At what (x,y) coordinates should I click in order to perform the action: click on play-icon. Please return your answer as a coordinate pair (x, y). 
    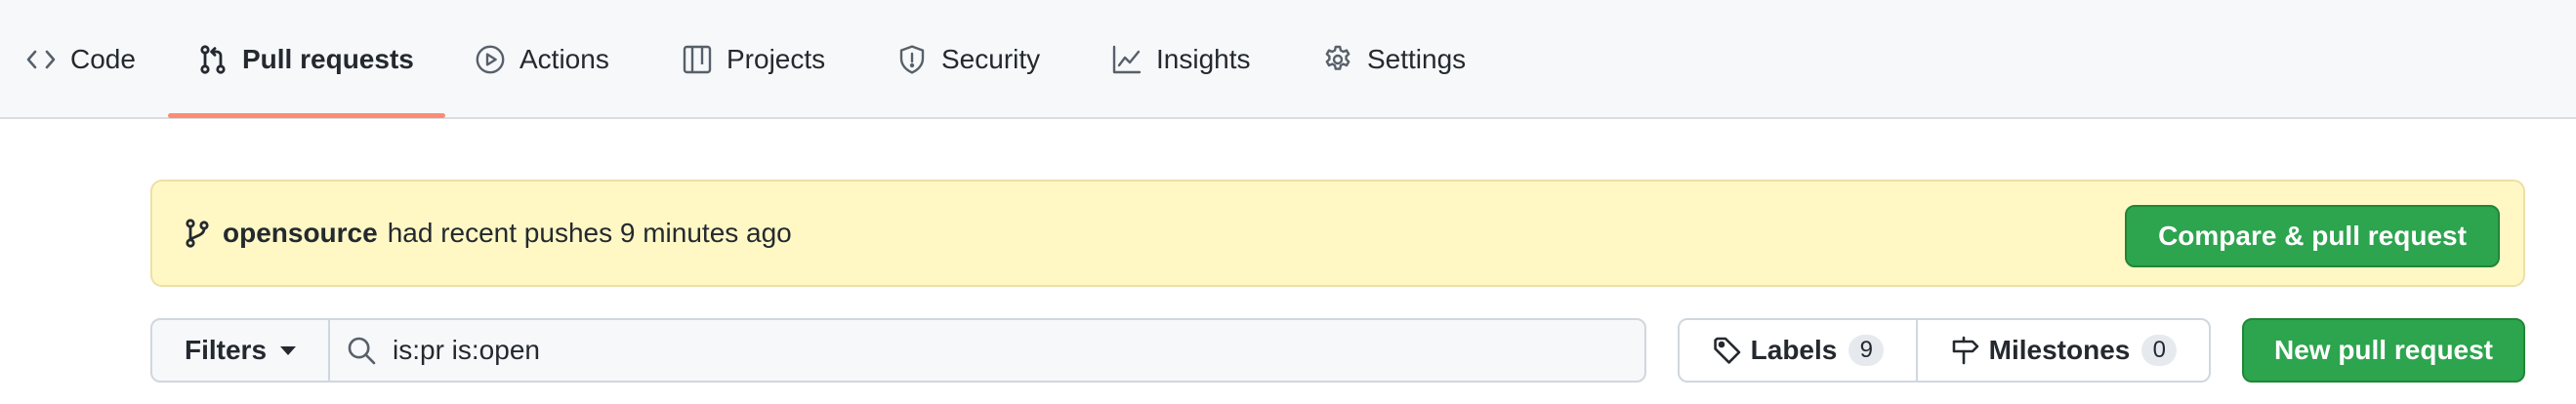
    Looking at the image, I should click on (490, 59).